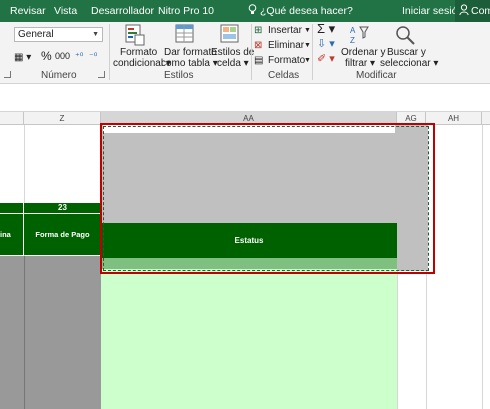 Image resolution: width=490 pixels, height=409 pixels. Describe the element at coordinates (233, 63) in the screenshot. I see `cell-styles-label-2: celda ▾` at that location.